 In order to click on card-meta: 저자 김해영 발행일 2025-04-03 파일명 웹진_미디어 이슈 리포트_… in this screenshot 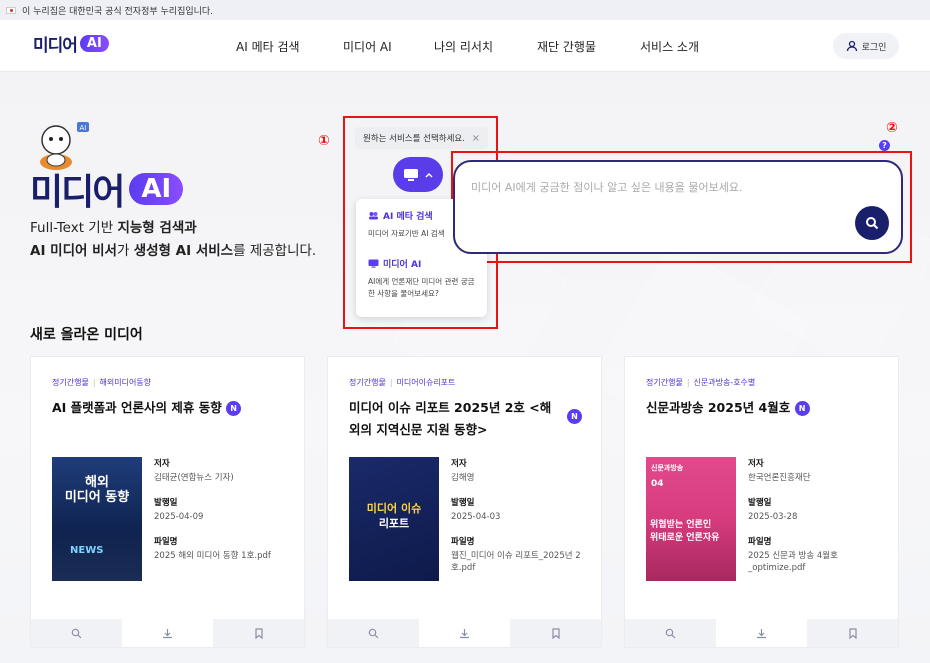, I will do `click(521, 515)`.